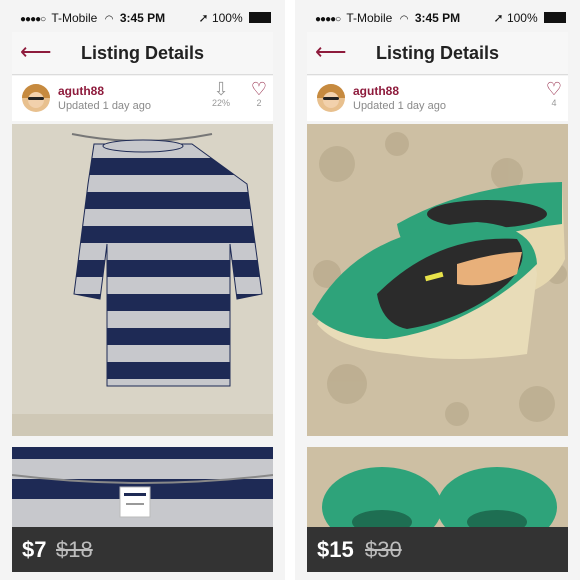  What do you see at coordinates (142, 98) in the screenshot?
I see `seller-bar: aguth88 Updated 1 day ago ⇩ 22% ♡ 2` at bounding box center [142, 98].